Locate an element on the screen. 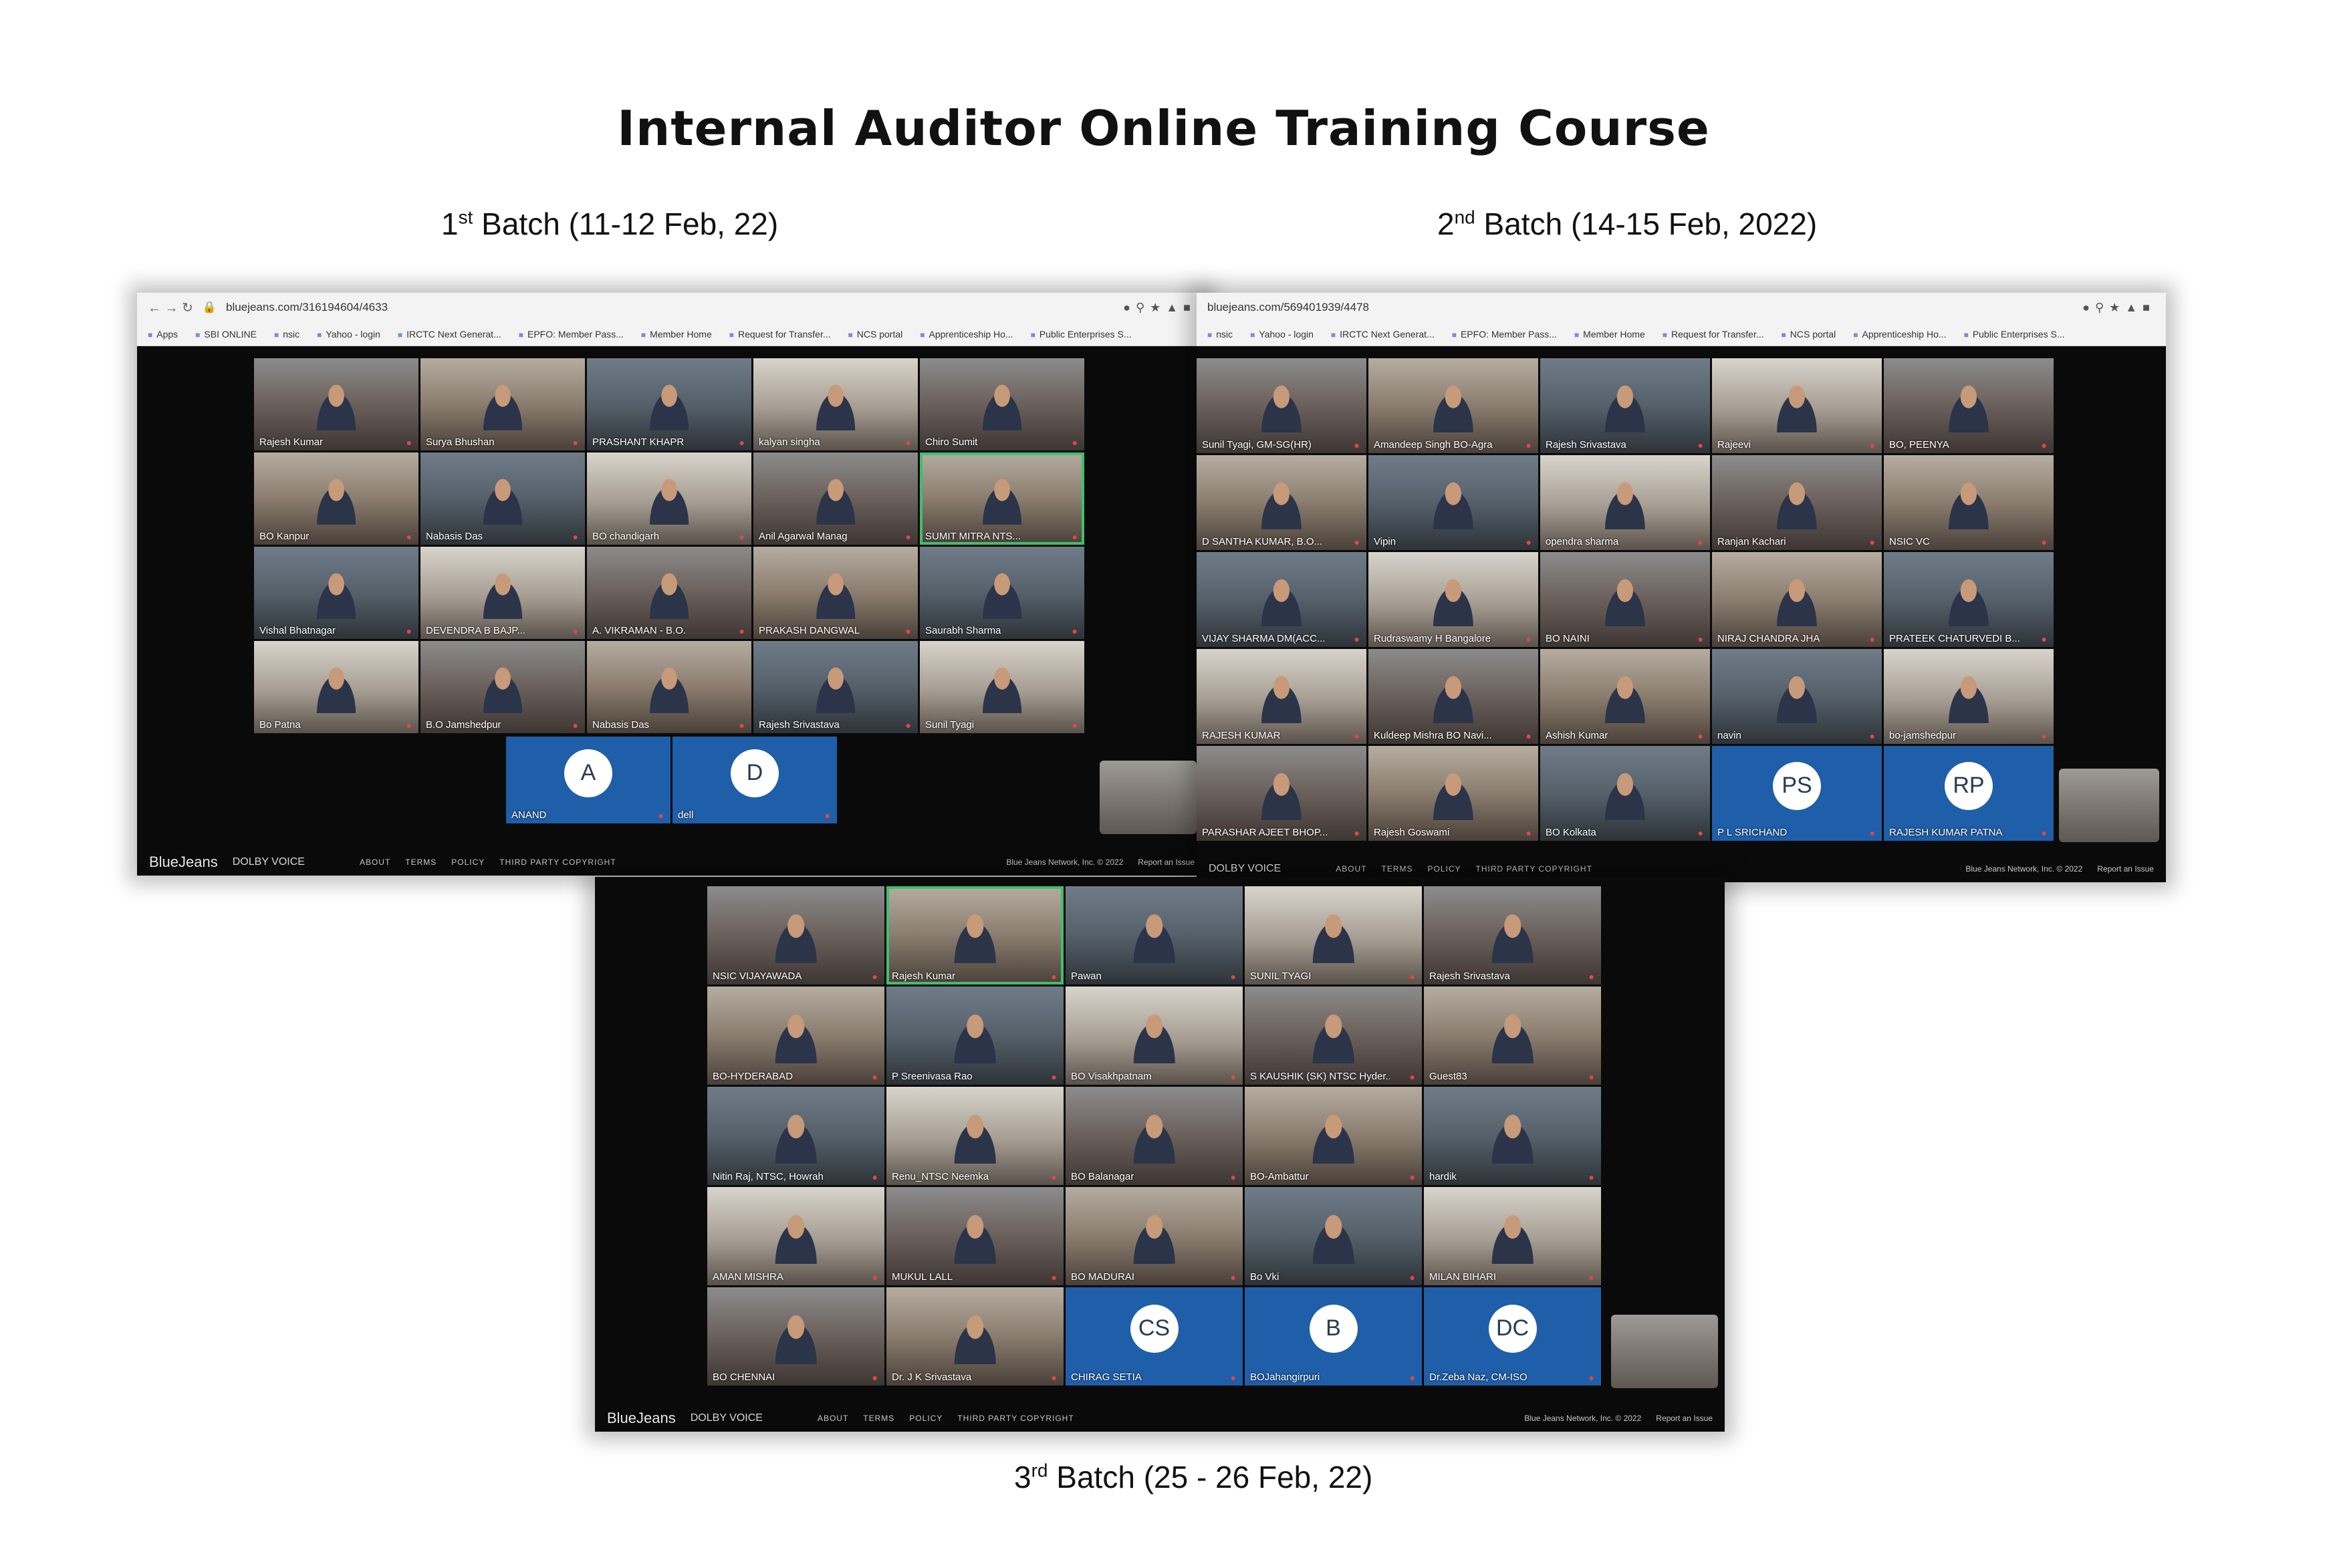 The width and height of the screenshot is (2327, 1568). url-field: bluejeans.com/569401939/4478 is located at coordinates (1640, 307).